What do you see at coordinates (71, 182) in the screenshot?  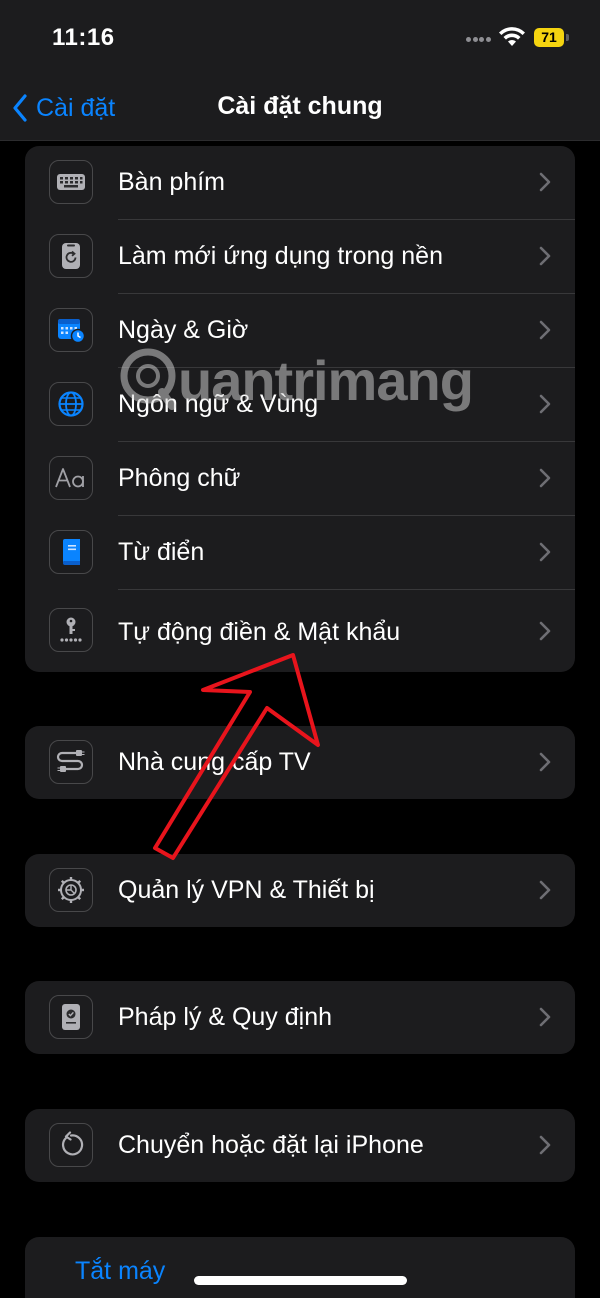 I see `keyboard-icon` at bounding box center [71, 182].